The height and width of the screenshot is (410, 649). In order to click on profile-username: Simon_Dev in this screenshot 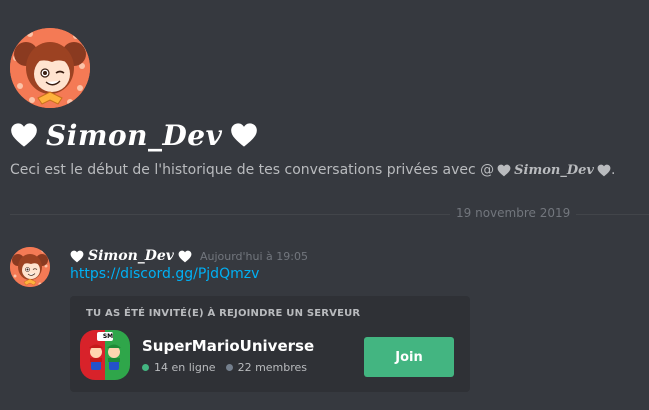, I will do `click(134, 135)`.